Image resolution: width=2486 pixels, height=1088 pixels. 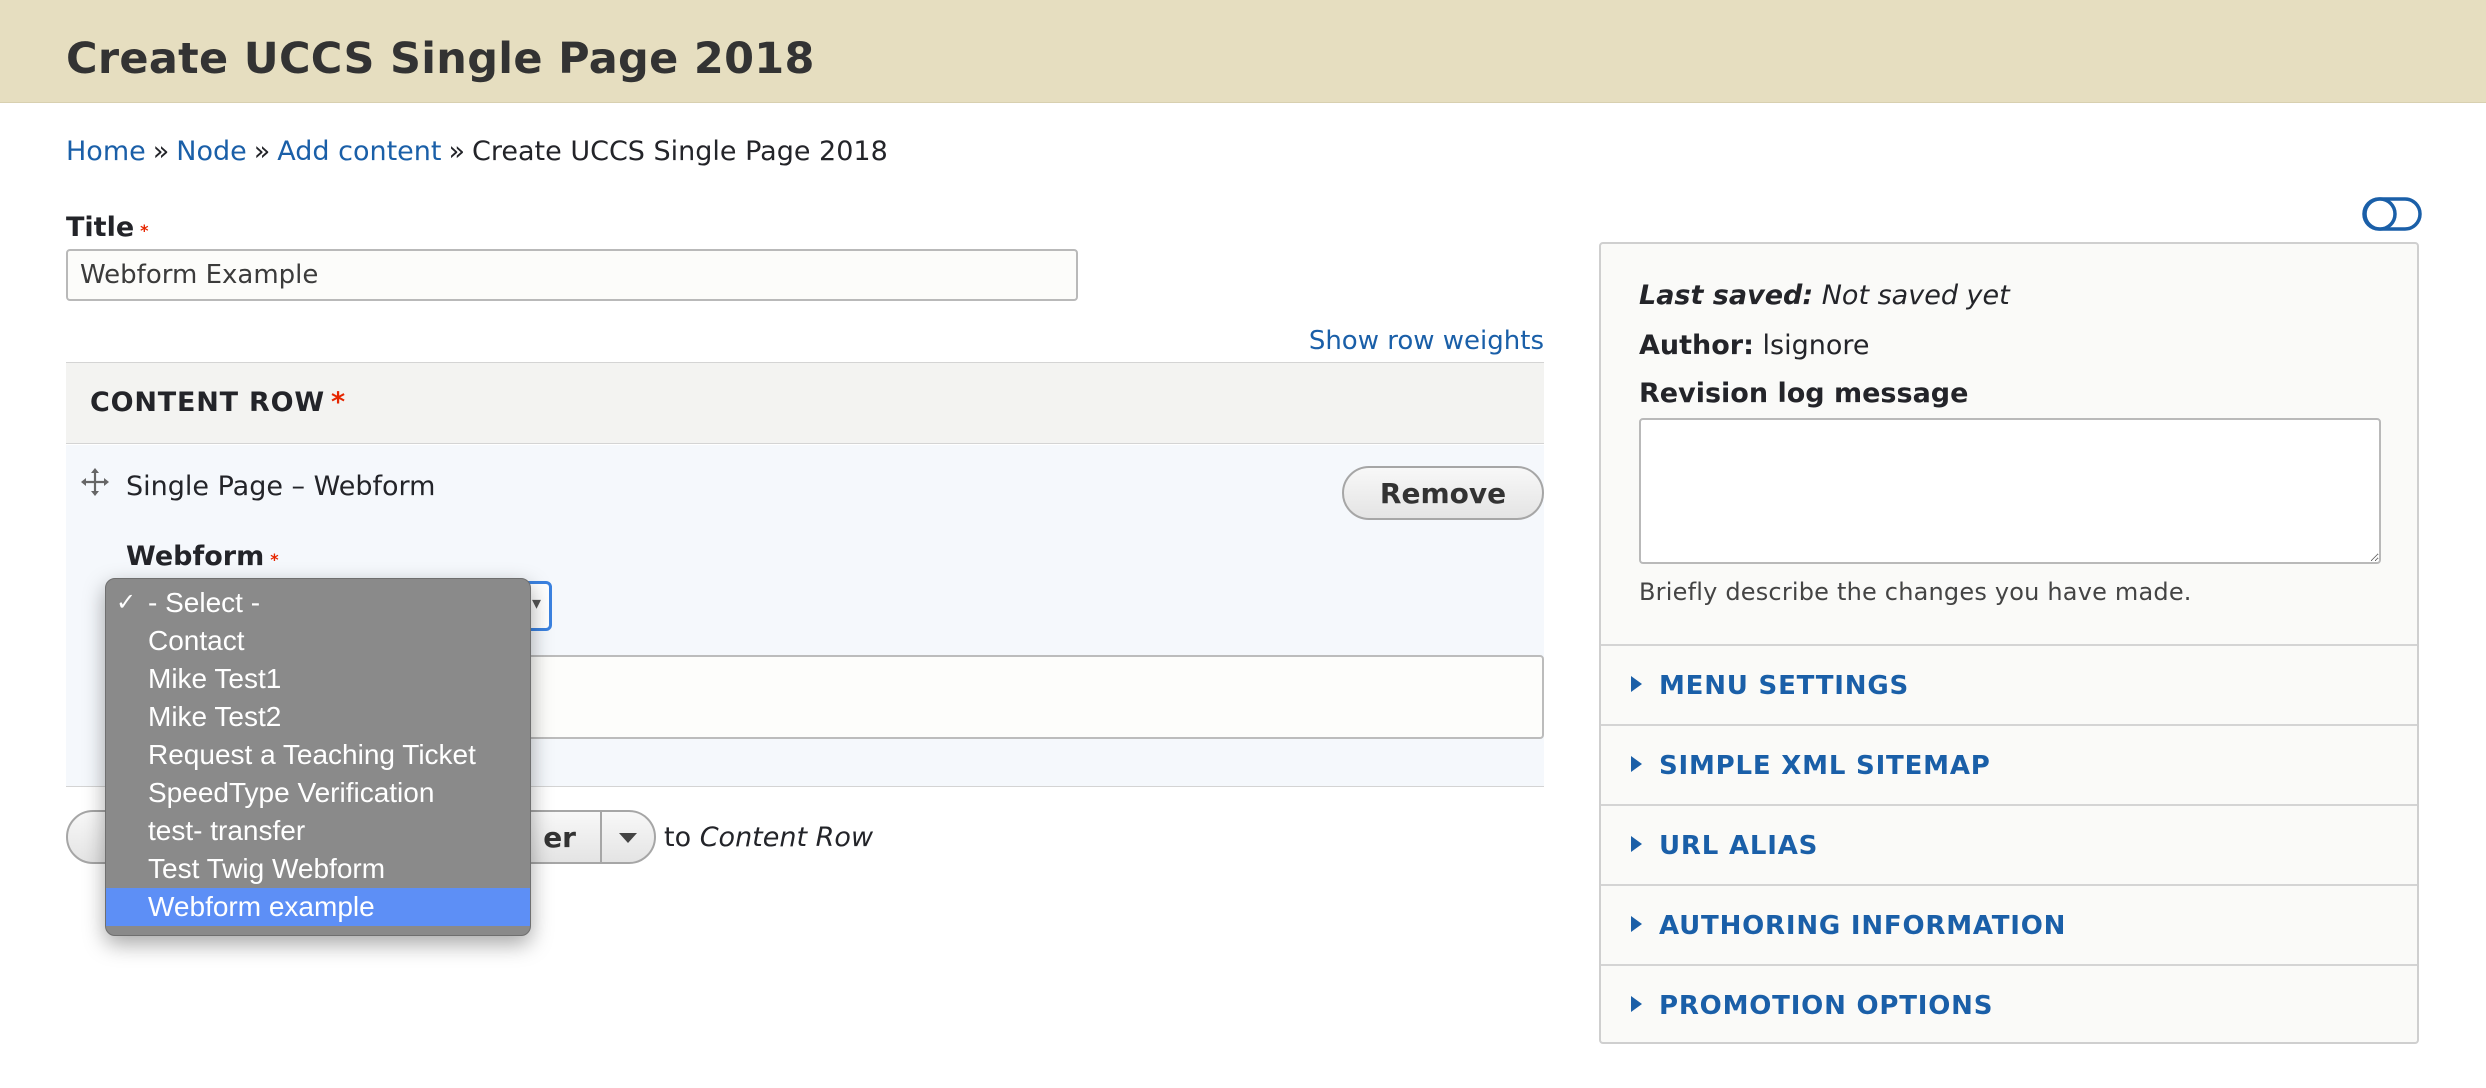 I want to click on title-label: Title *, so click(x=107, y=227).